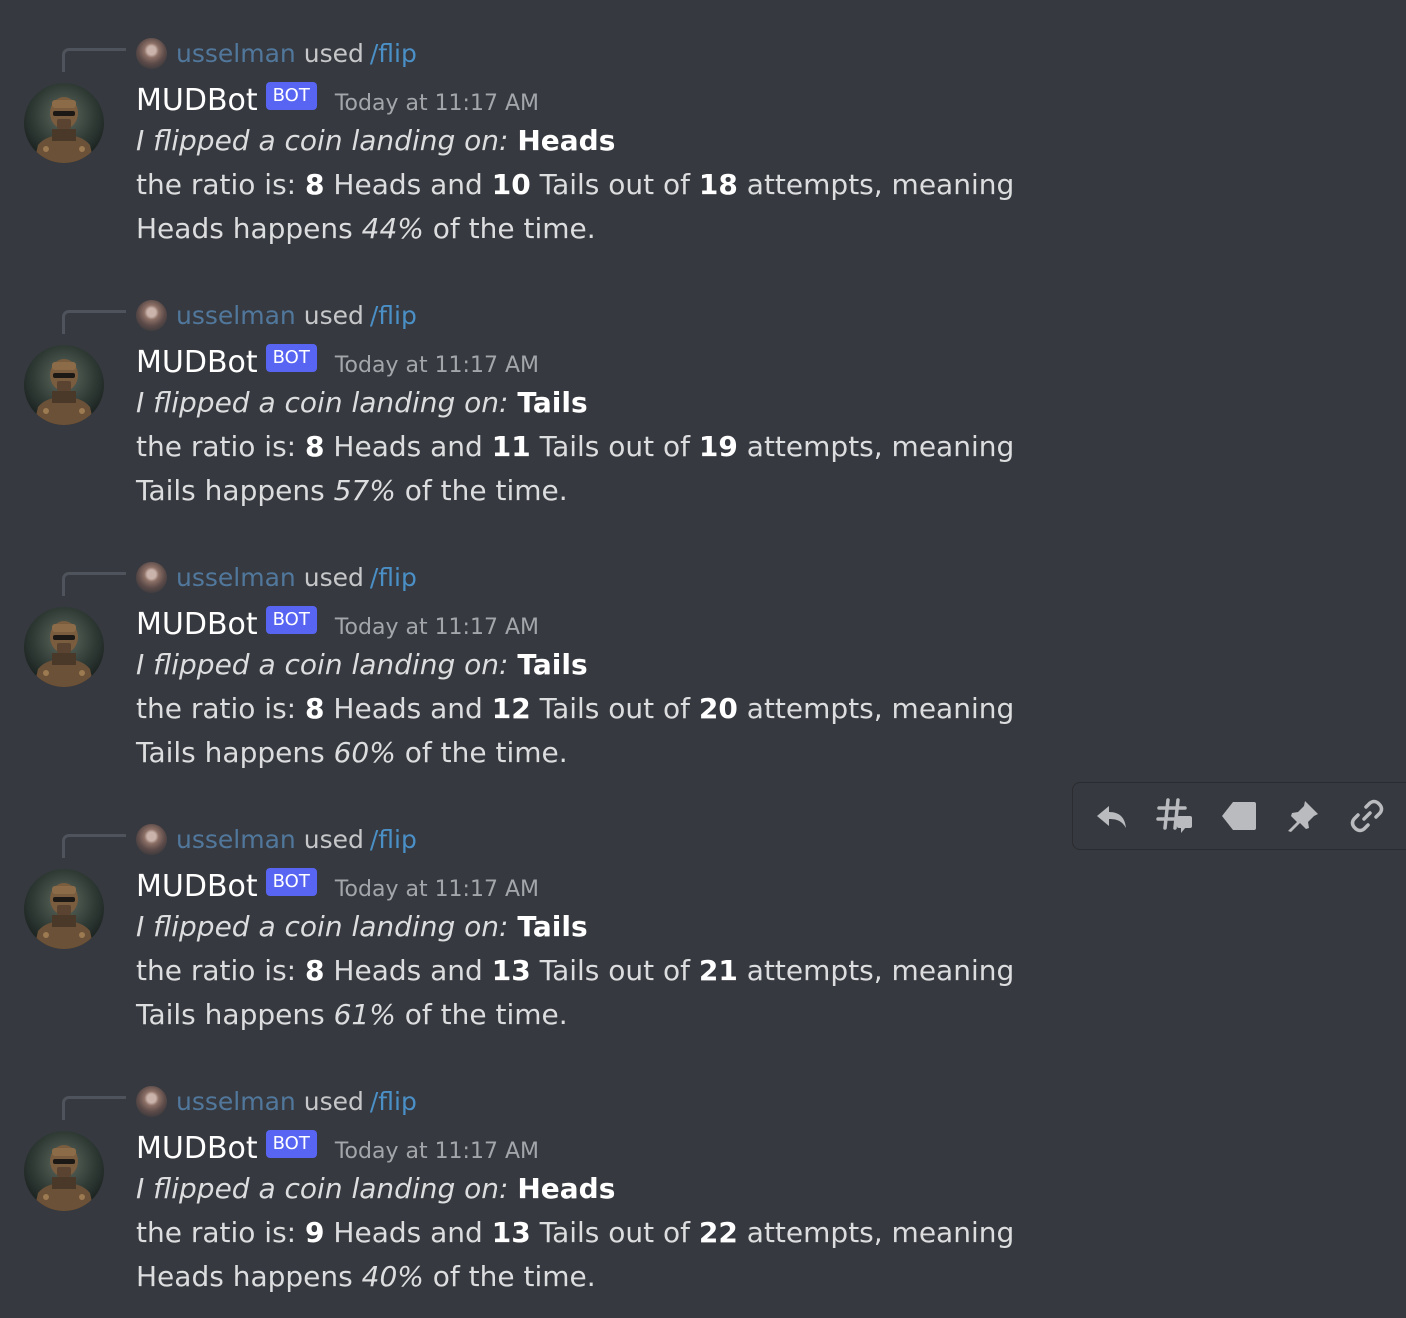 The height and width of the screenshot is (1318, 1406). What do you see at coordinates (718, 446) in the screenshot?
I see `attempts-count: 19` at bounding box center [718, 446].